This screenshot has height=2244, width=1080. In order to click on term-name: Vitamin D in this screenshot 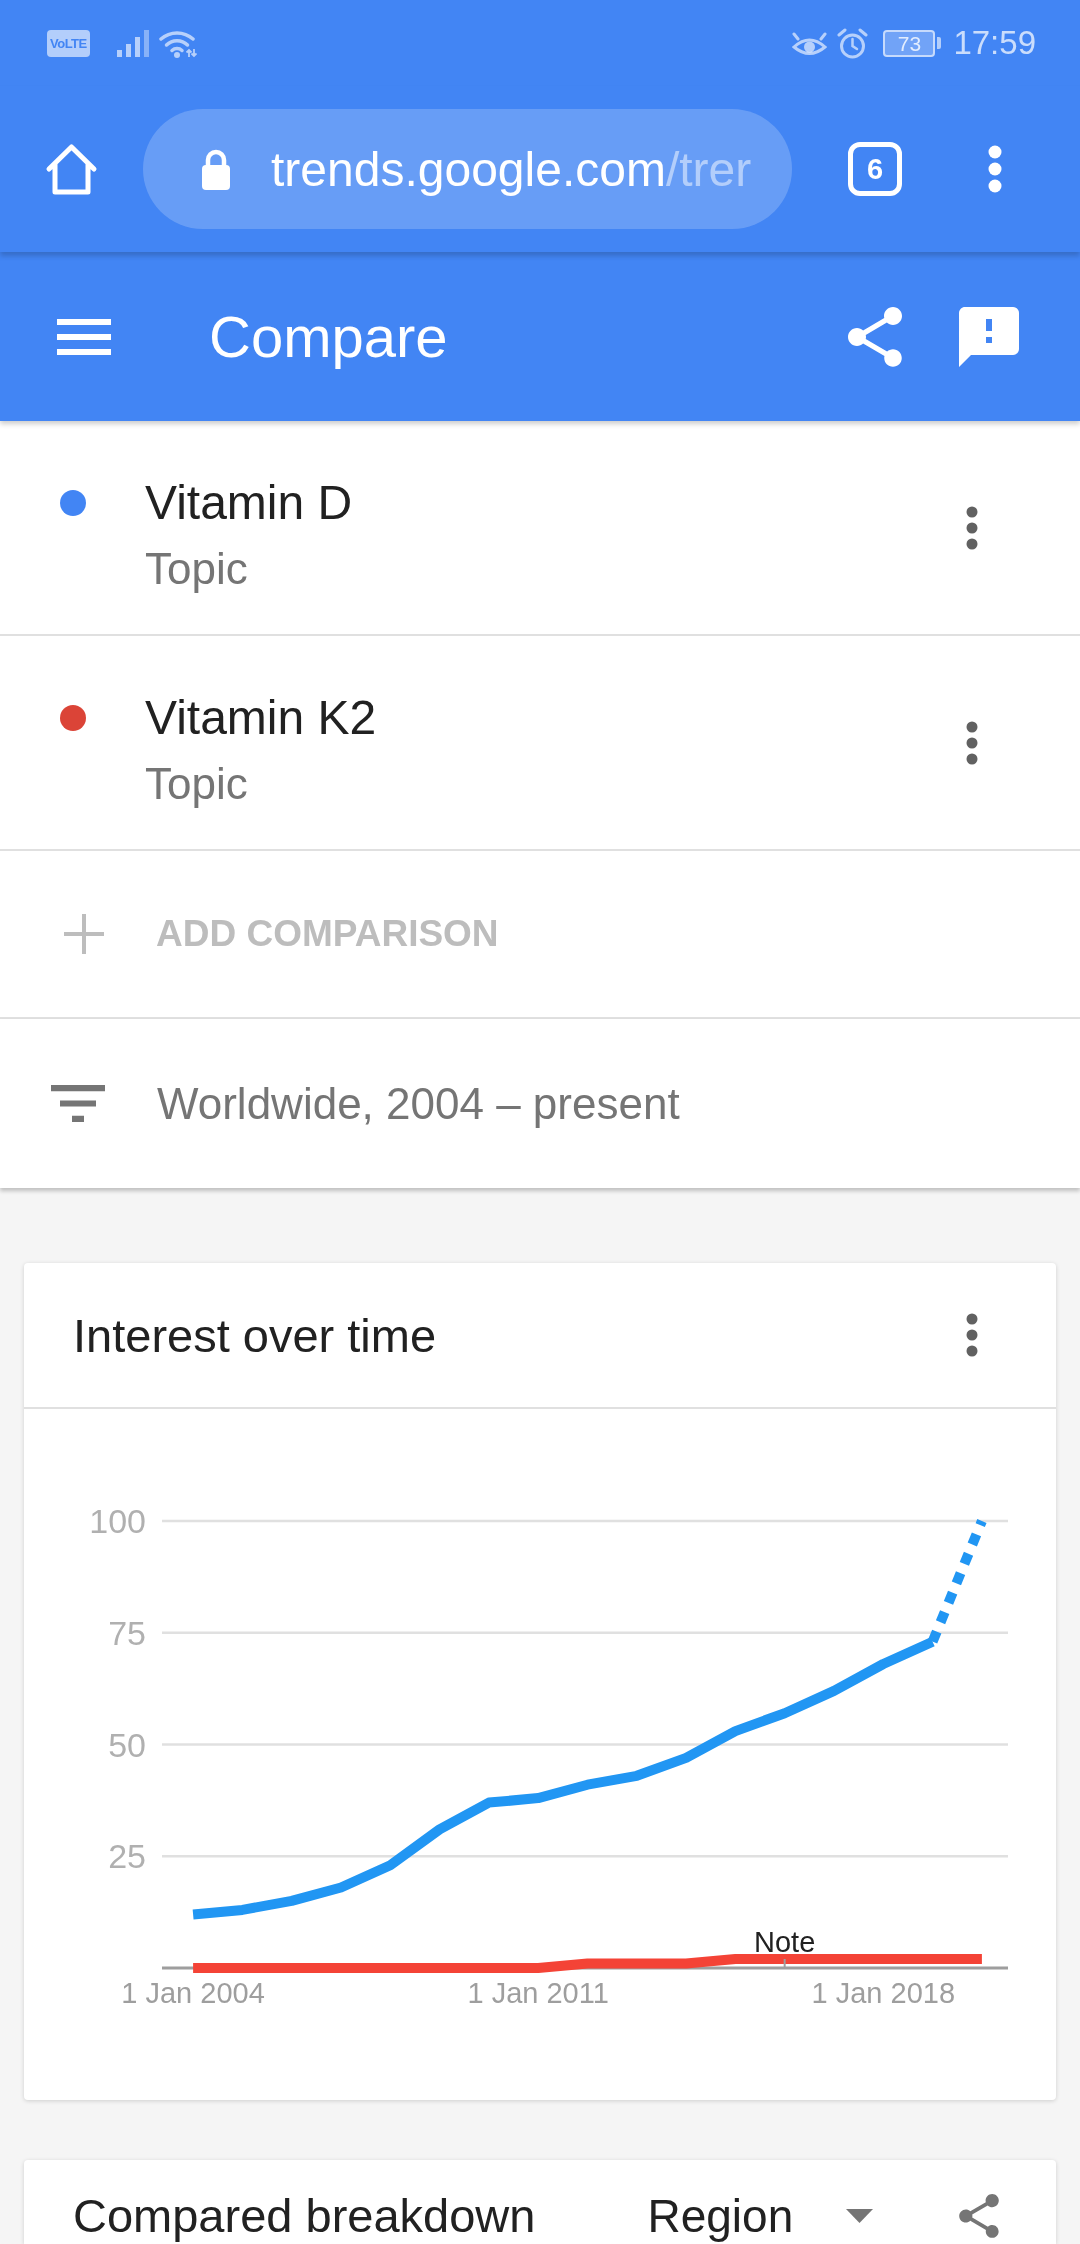, I will do `click(249, 503)`.